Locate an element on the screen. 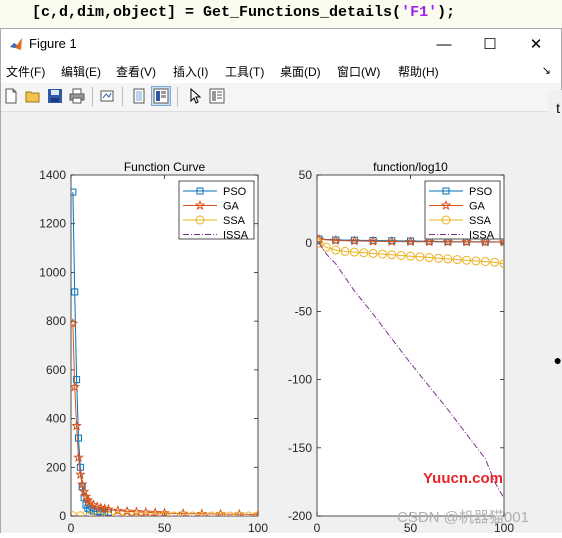  edit-plot-cursor-icon is located at coordinates (195, 96).